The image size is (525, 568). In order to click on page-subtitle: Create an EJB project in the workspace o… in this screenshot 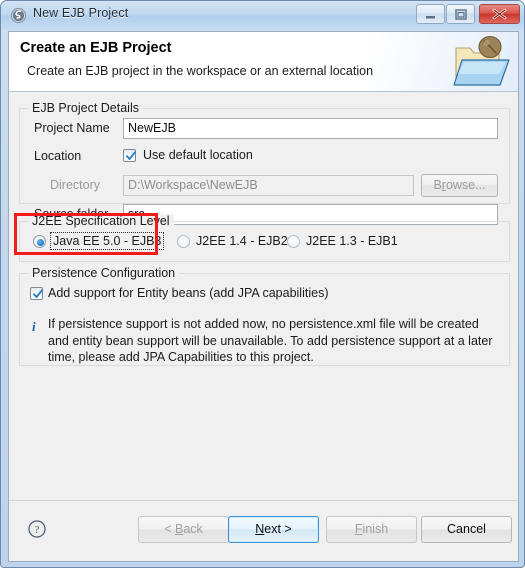, I will do `click(200, 71)`.